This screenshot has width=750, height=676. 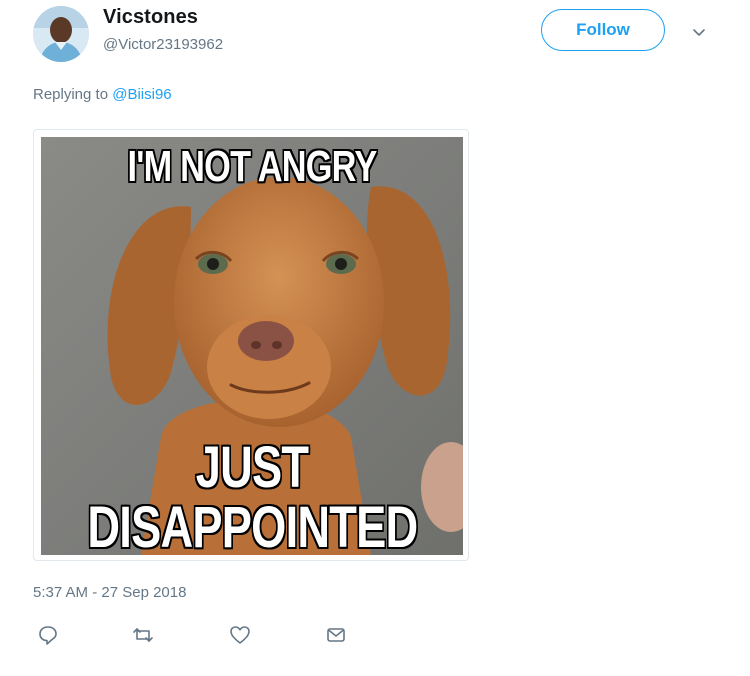 What do you see at coordinates (48, 635) in the screenshot?
I see `reply-icon` at bounding box center [48, 635].